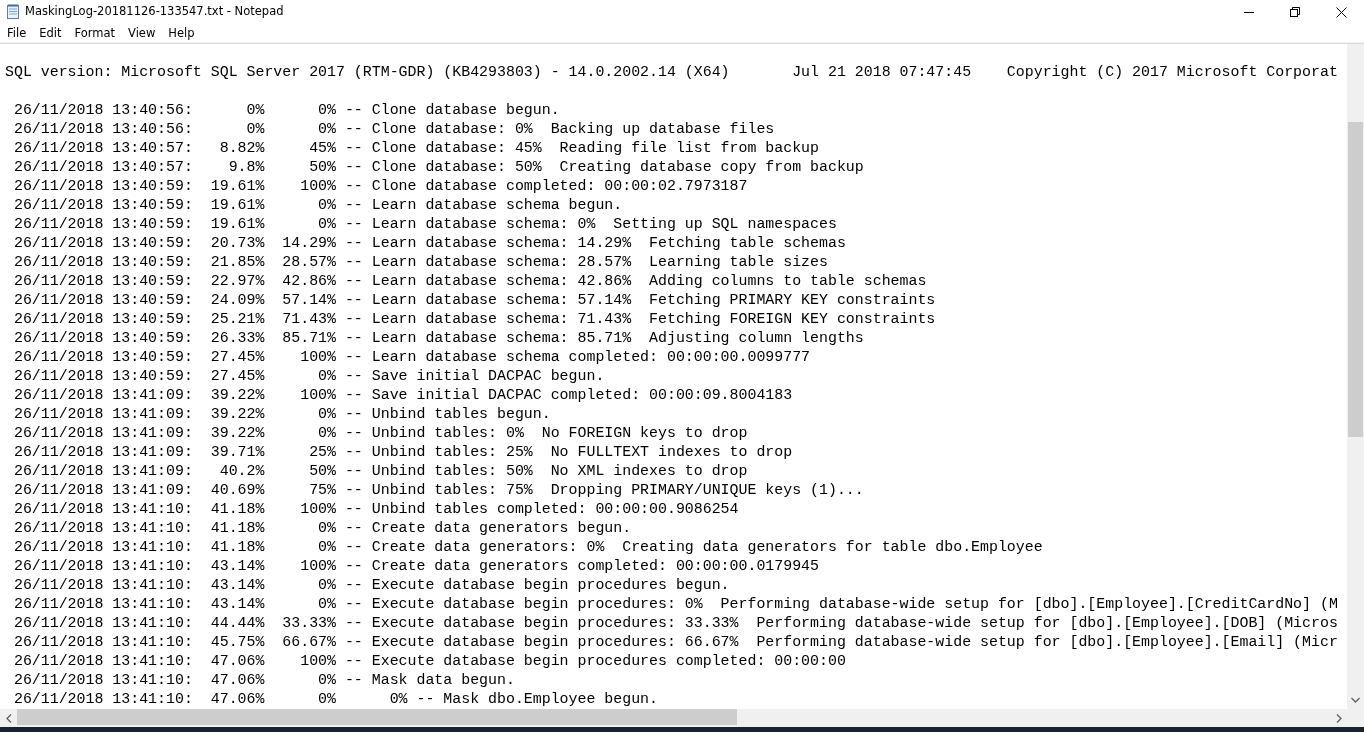  What do you see at coordinates (322, 528) in the screenshot?
I see `text-line: 26/11/2018 13:41:10: 41.18% 0% -- Create data generators begun.` at bounding box center [322, 528].